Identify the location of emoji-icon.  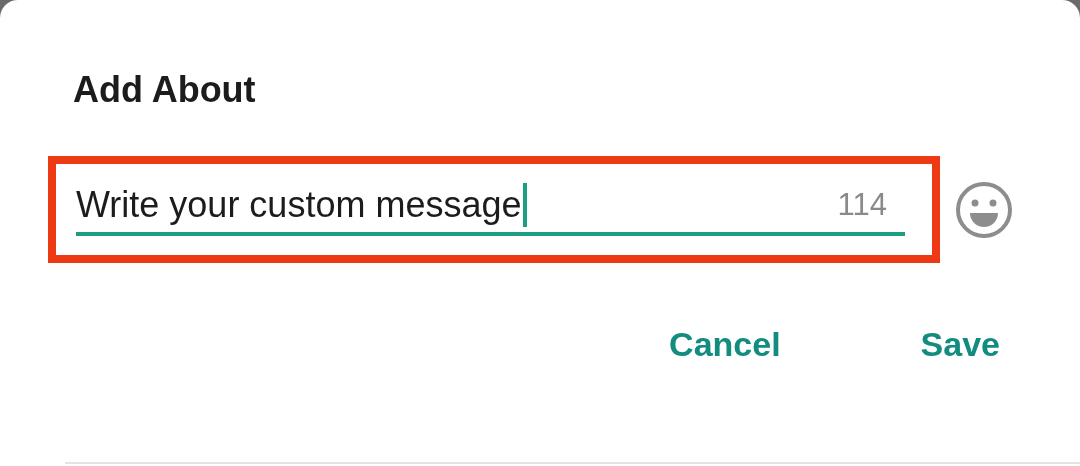
(984, 209).